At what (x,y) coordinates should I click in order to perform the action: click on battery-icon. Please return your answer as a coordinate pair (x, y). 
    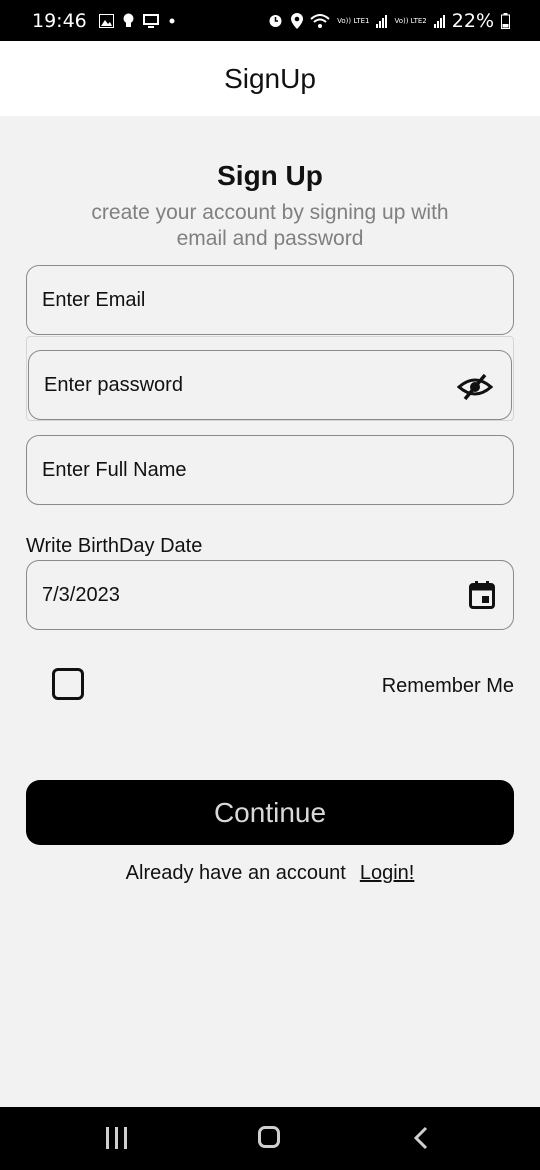
    Looking at the image, I should click on (505, 20).